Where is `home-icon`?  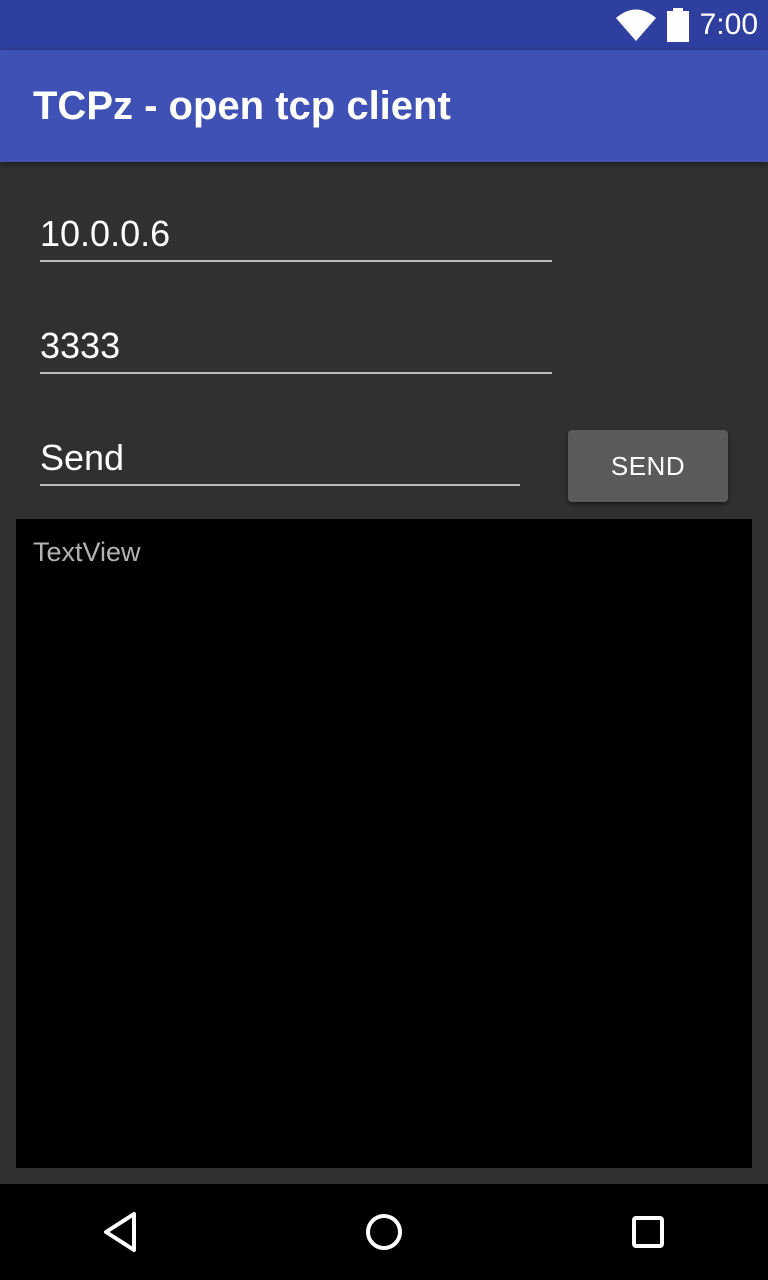
home-icon is located at coordinates (384, 1232).